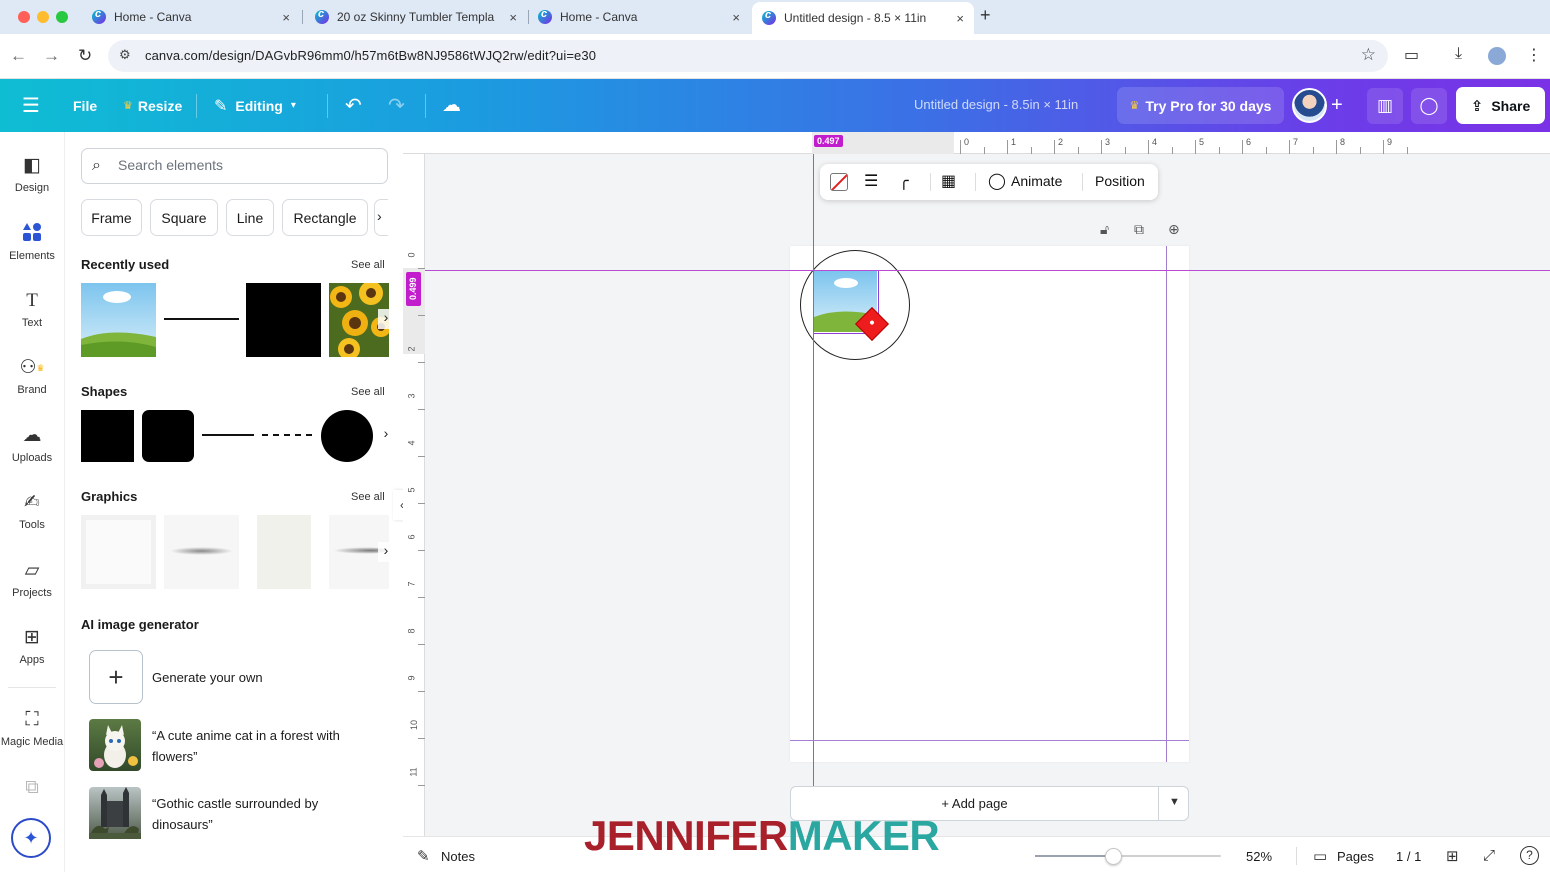 This screenshot has height=872, width=1550. What do you see at coordinates (168, 436) in the screenshot?
I see `shape-rounded-square` at bounding box center [168, 436].